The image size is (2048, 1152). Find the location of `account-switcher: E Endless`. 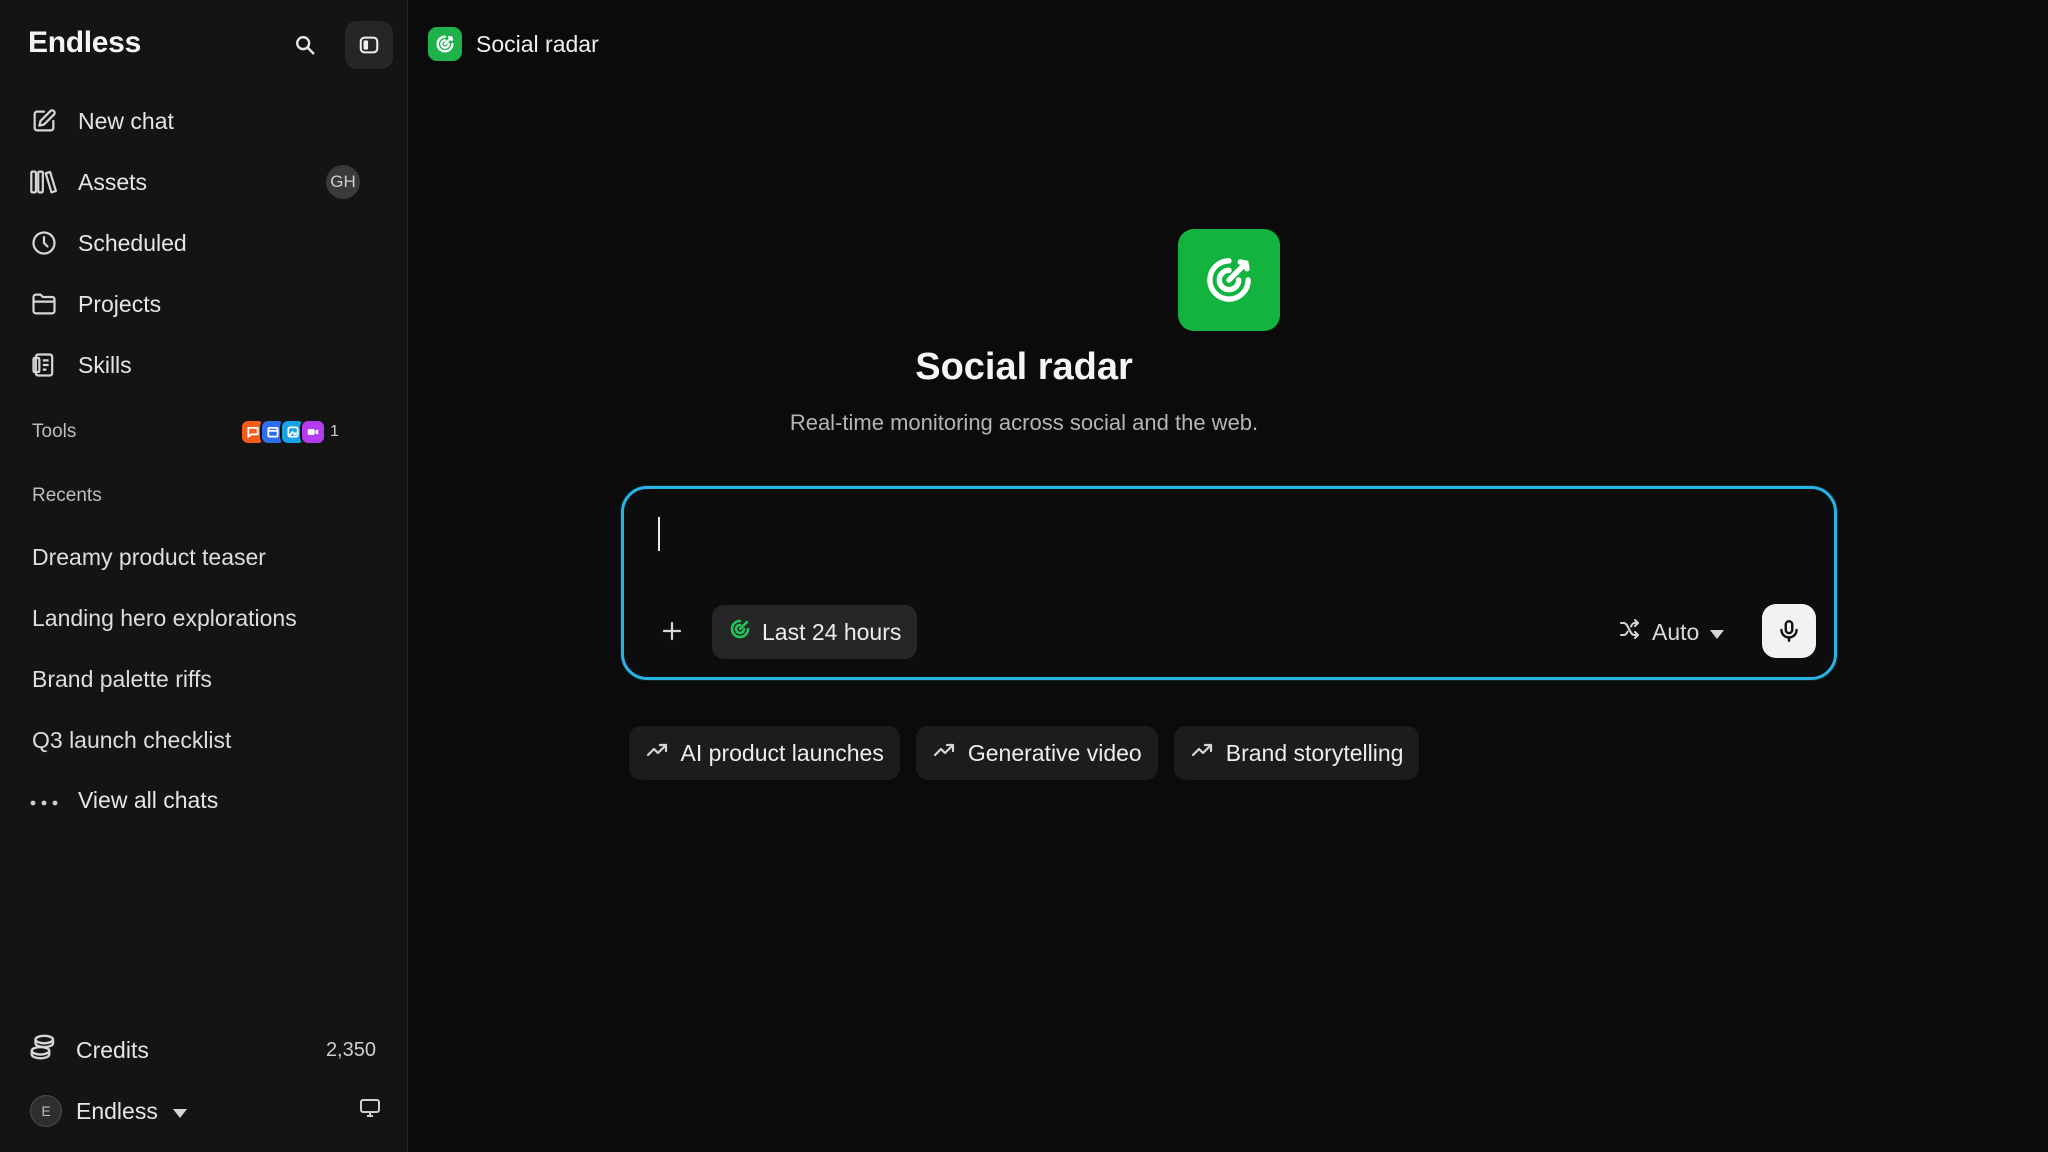

account-switcher: E Endless is located at coordinates (206, 1111).